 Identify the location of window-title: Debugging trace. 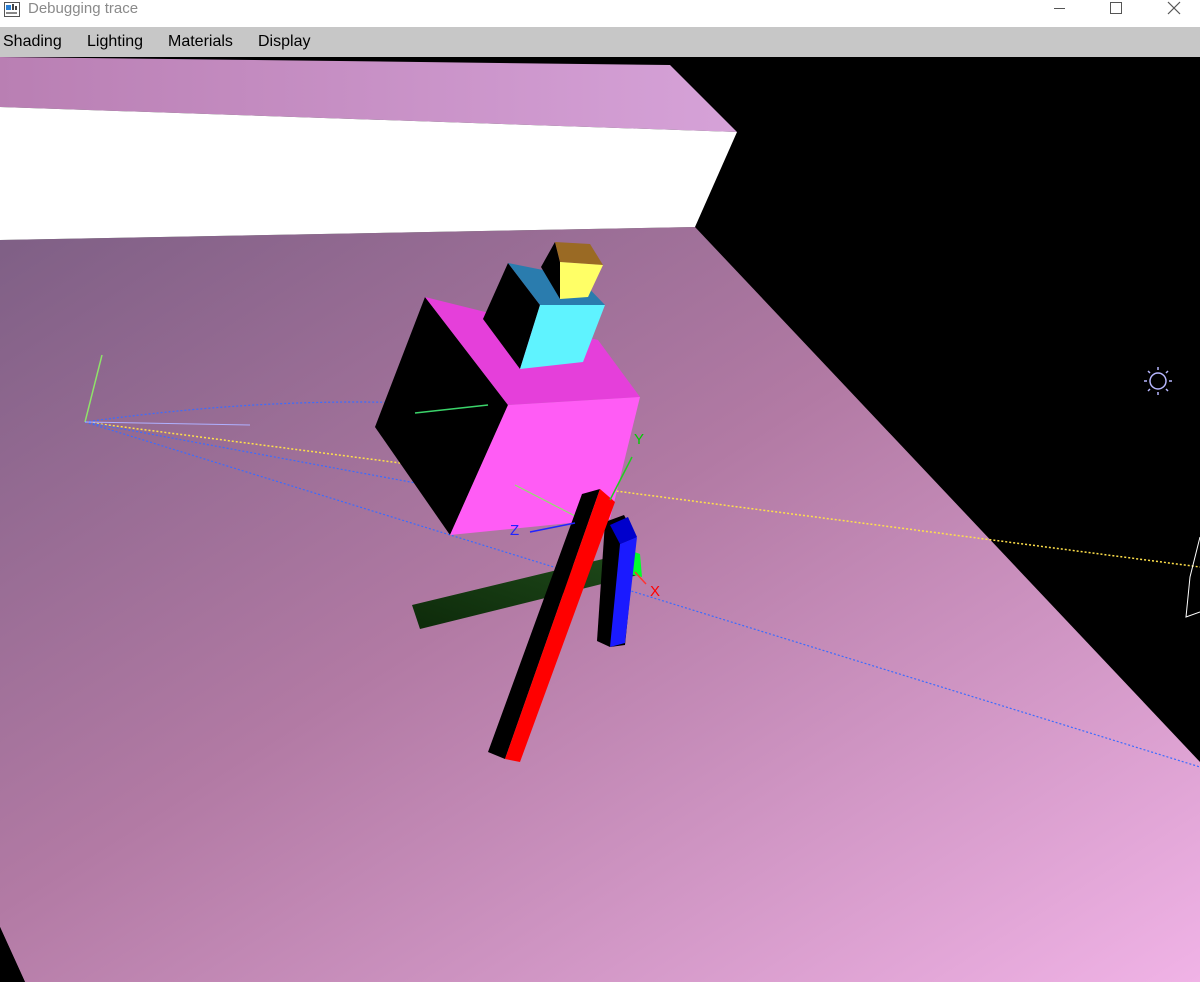
(83, 8).